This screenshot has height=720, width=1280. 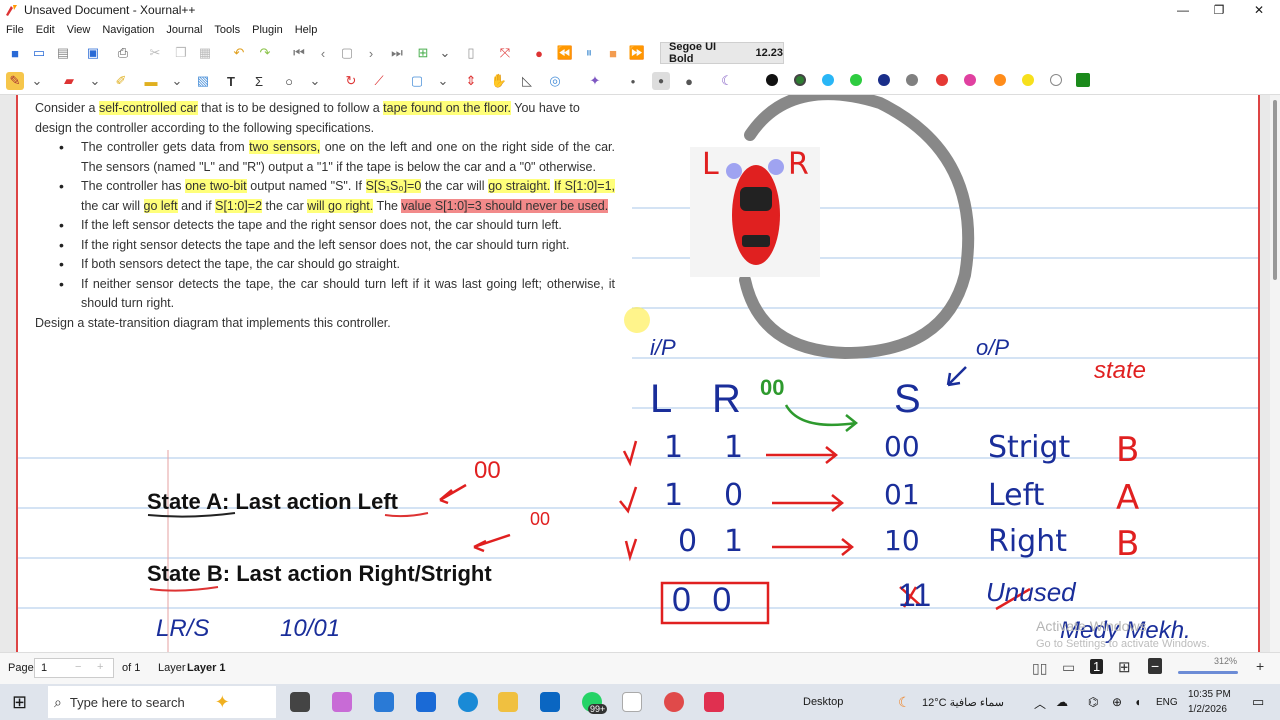 I want to click on notifications-icon: ▭, so click(x=1258, y=702).